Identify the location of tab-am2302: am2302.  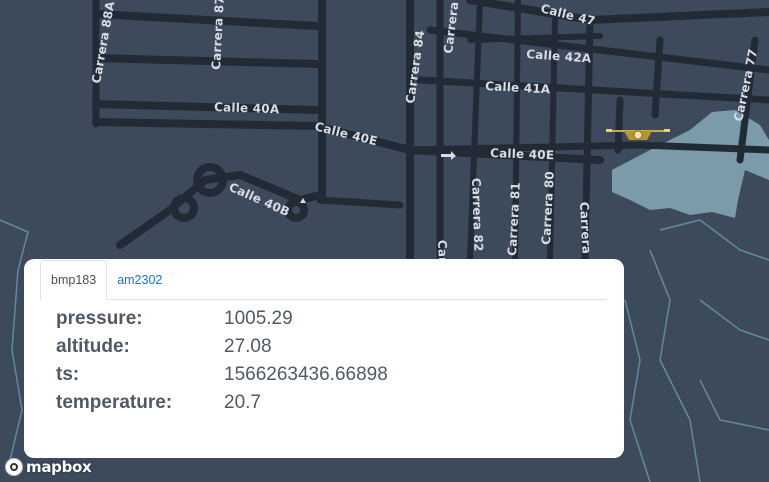
(139, 280).